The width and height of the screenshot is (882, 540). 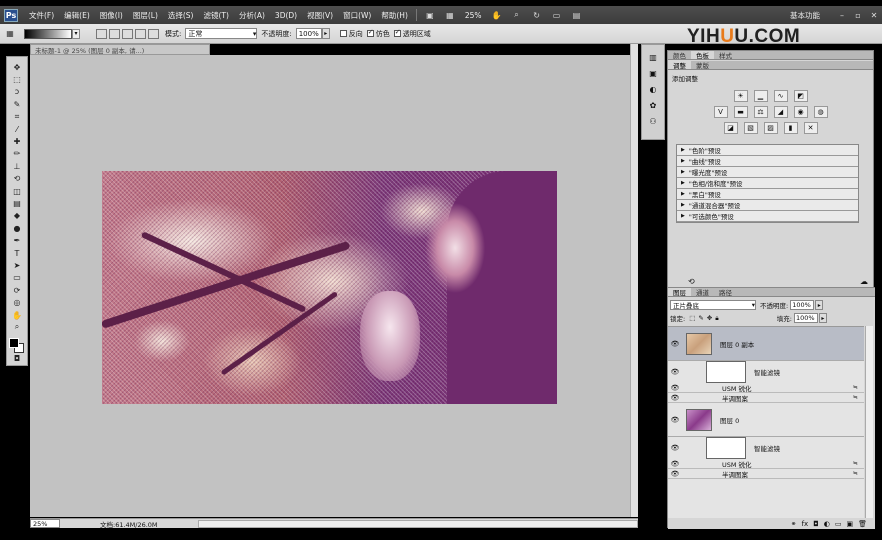 What do you see at coordinates (730, 128) in the screenshot?
I see `invert-icon: ◪` at bounding box center [730, 128].